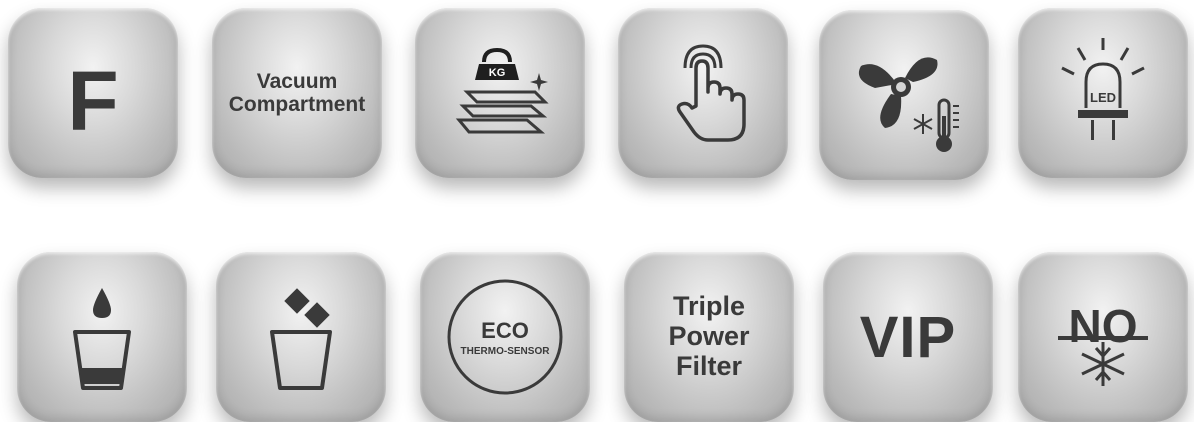 The image size is (1194, 422). What do you see at coordinates (502, 90) in the screenshot?
I see `weight-shelf-icon: KG` at bounding box center [502, 90].